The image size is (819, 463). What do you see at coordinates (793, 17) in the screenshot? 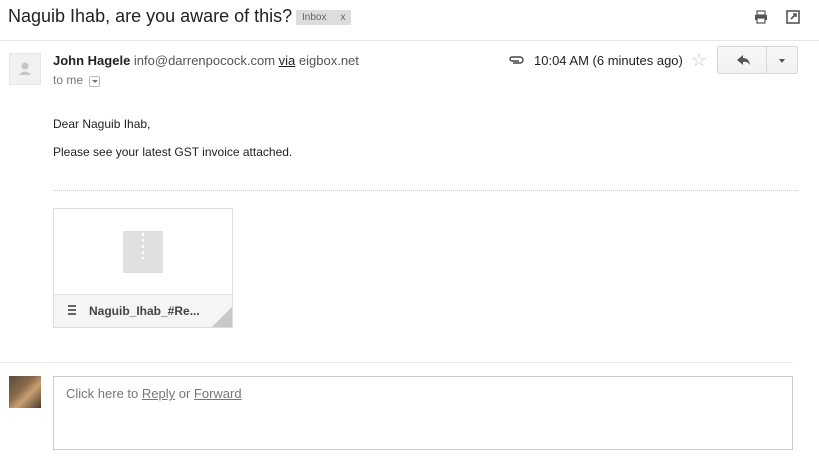
I see `open-in-new-window-icon` at bounding box center [793, 17].